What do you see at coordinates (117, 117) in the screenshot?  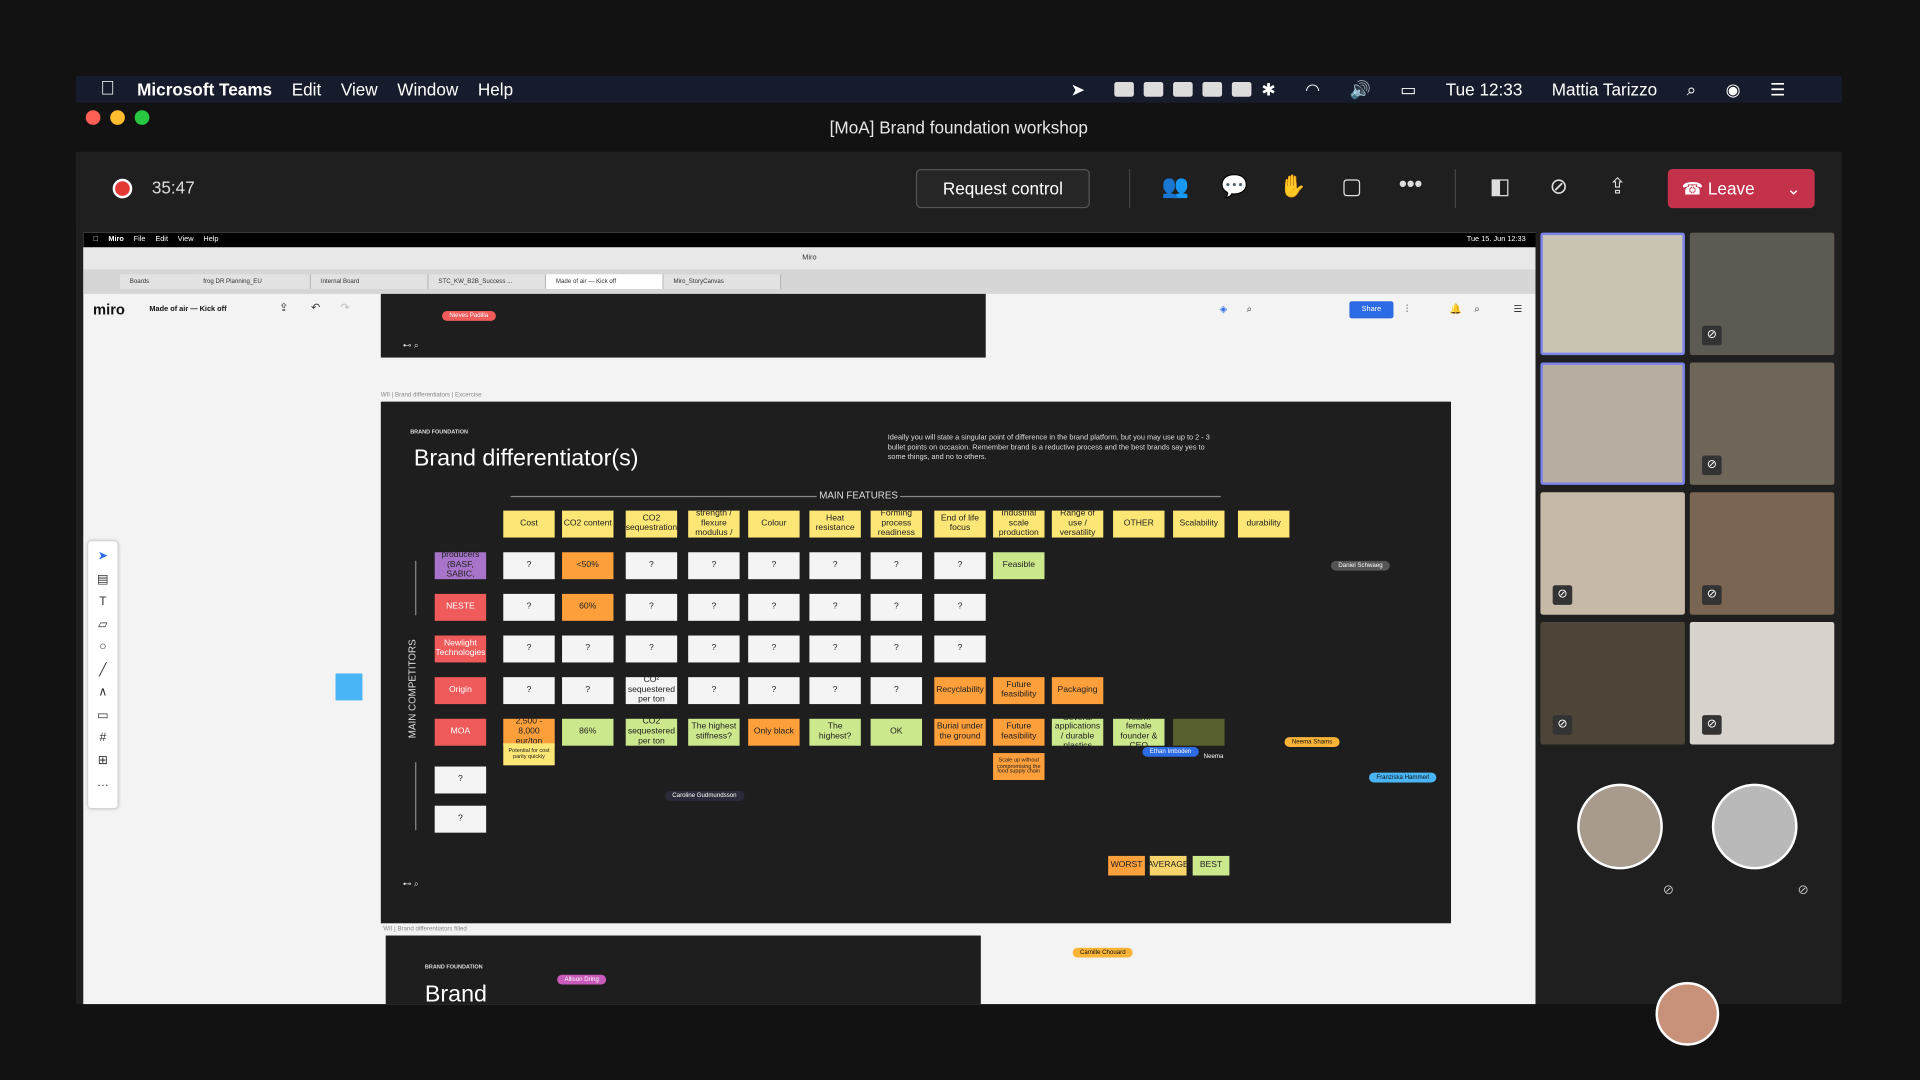 I see `minimize-window-button` at bounding box center [117, 117].